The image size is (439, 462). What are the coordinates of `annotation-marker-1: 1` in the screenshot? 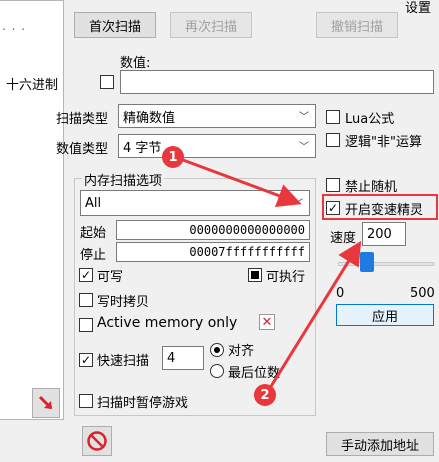 It's located at (173, 157).